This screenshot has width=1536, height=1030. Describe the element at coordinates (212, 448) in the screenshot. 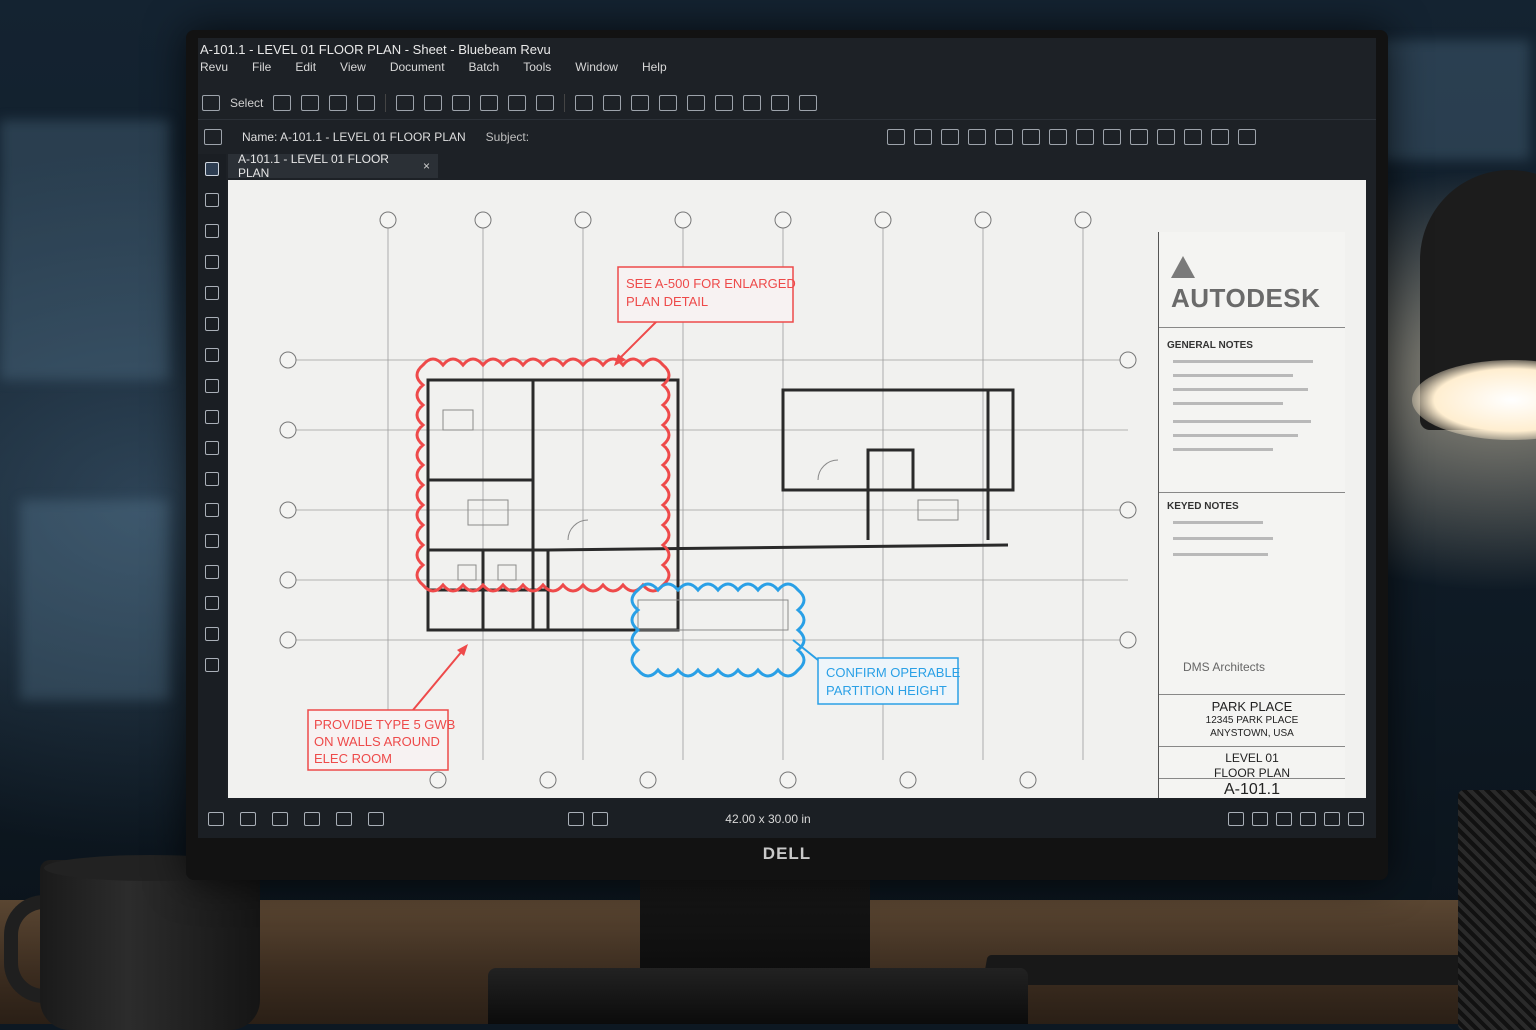

I see `links-panel-icon` at that location.